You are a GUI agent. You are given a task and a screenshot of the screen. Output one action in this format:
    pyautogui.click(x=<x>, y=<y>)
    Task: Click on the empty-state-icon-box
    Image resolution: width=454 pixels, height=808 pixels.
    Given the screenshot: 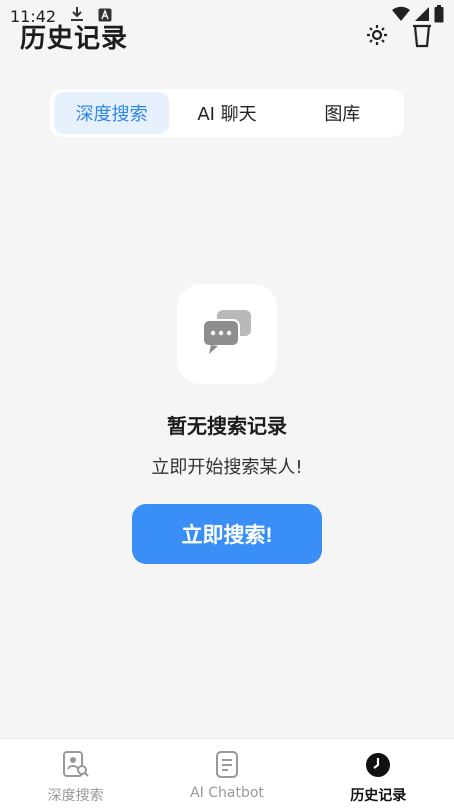 What is the action you would take?
    pyautogui.click(x=227, y=334)
    